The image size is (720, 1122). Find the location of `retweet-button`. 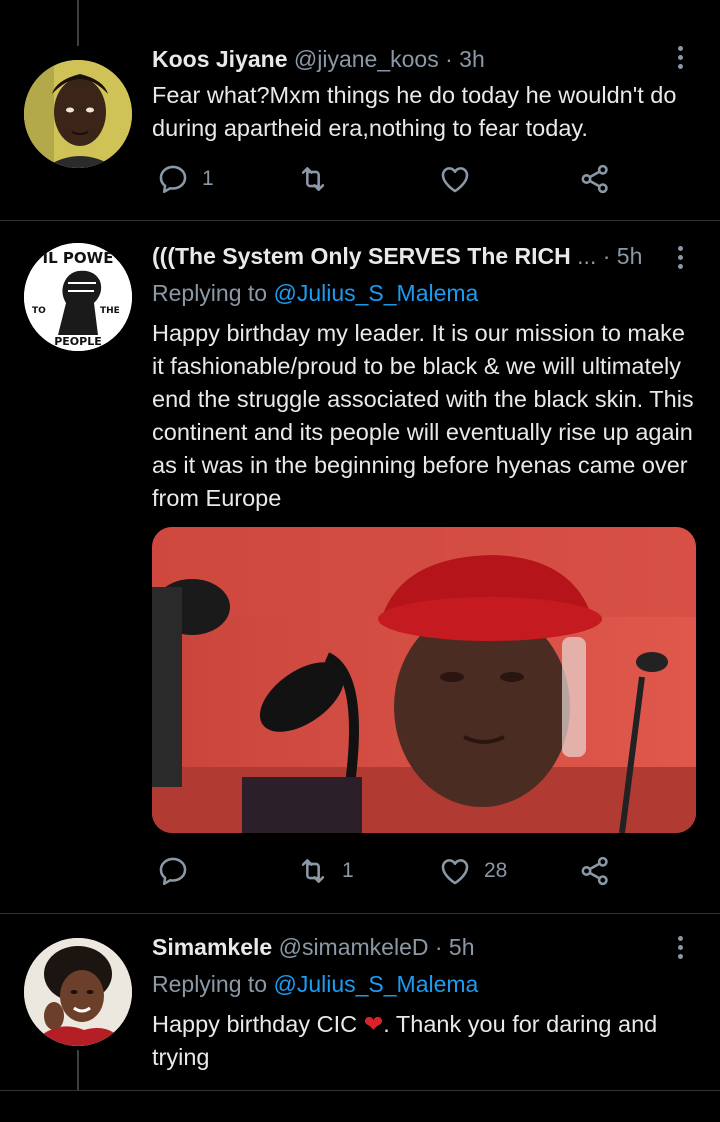

retweet-button is located at coordinates (313, 179).